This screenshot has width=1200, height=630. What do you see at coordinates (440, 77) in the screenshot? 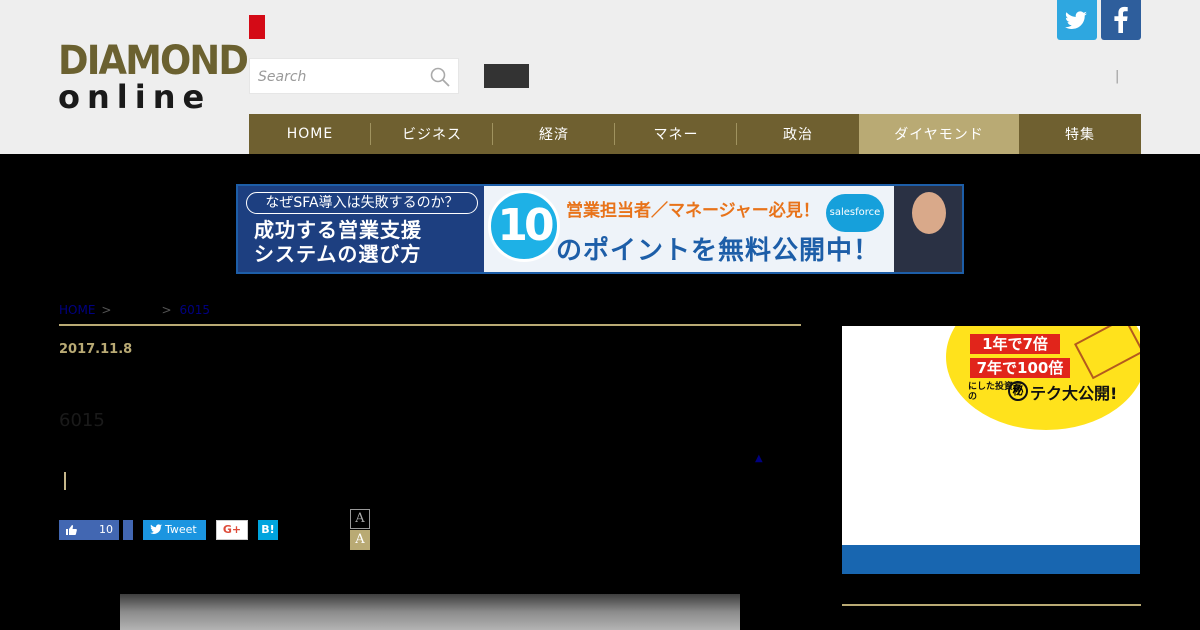
I see `search-icon` at bounding box center [440, 77].